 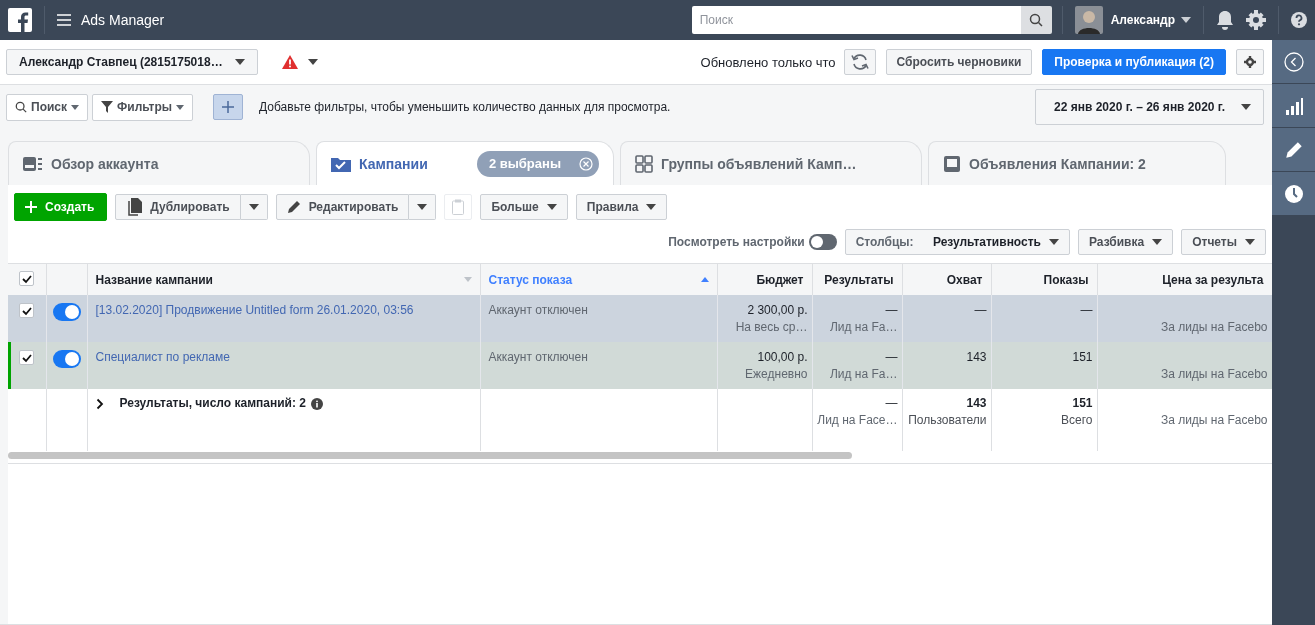 What do you see at coordinates (107, 107) in the screenshot?
I see `filter-icon` at bounding box center [107, 107].